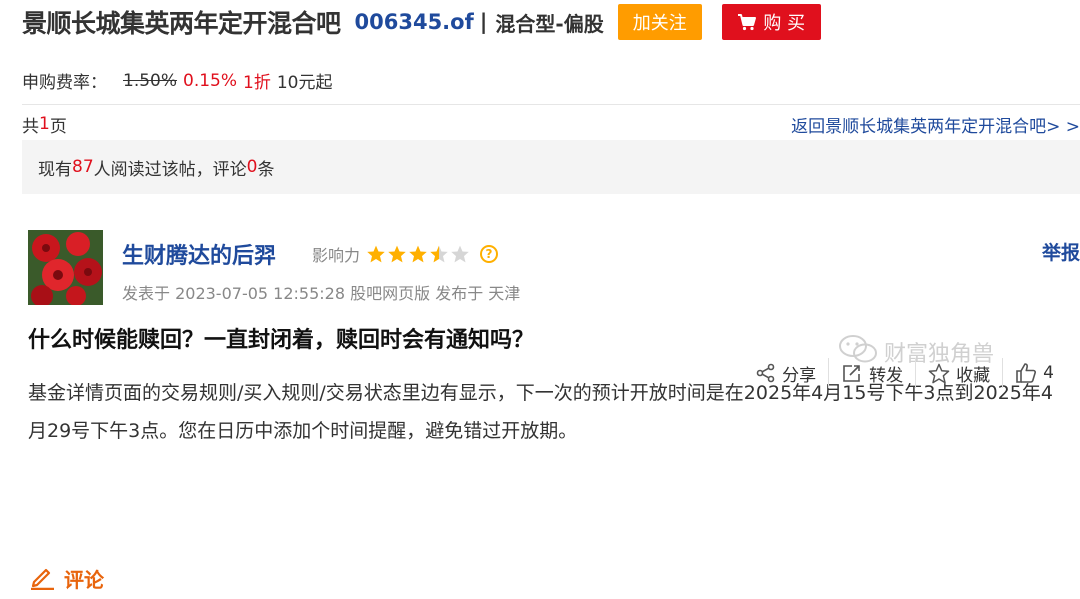 This screenshot has height=599, width=1080. Describe the element at coordinates (747, 22) in the screenshot. I see `cart-icon` at that location.